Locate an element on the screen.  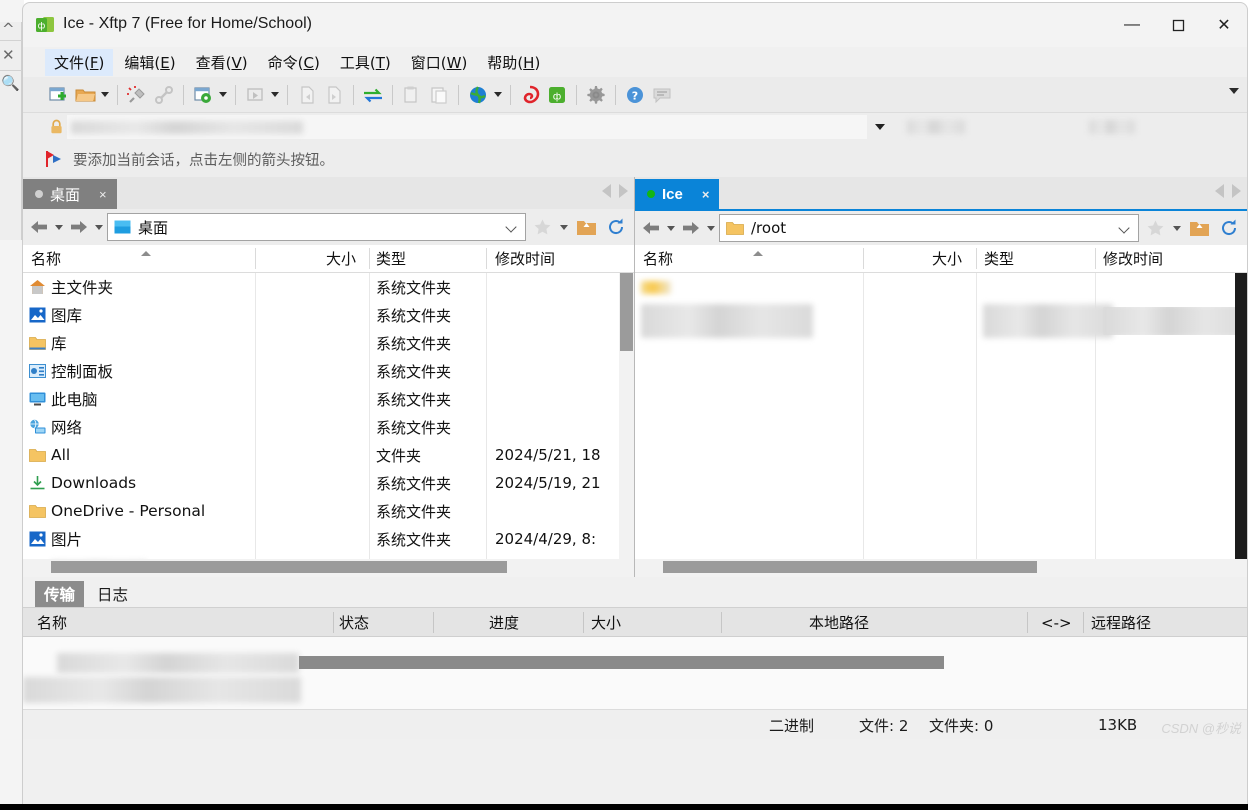
transfer-list is located at coordinates (635, 673).